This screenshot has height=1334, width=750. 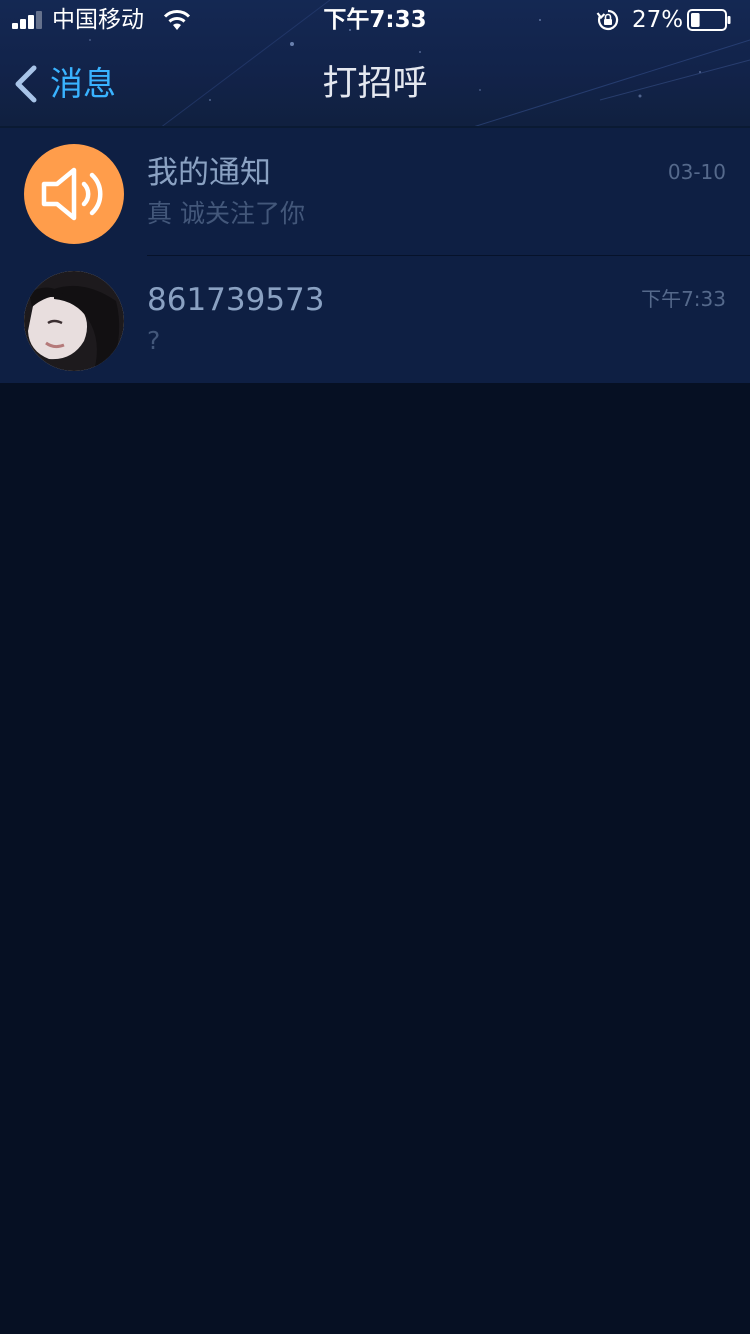 What do you see at coordinates (607, 20) in the screenshot?
I see `rotation-lock-icon` at bounding box center [607, 20].